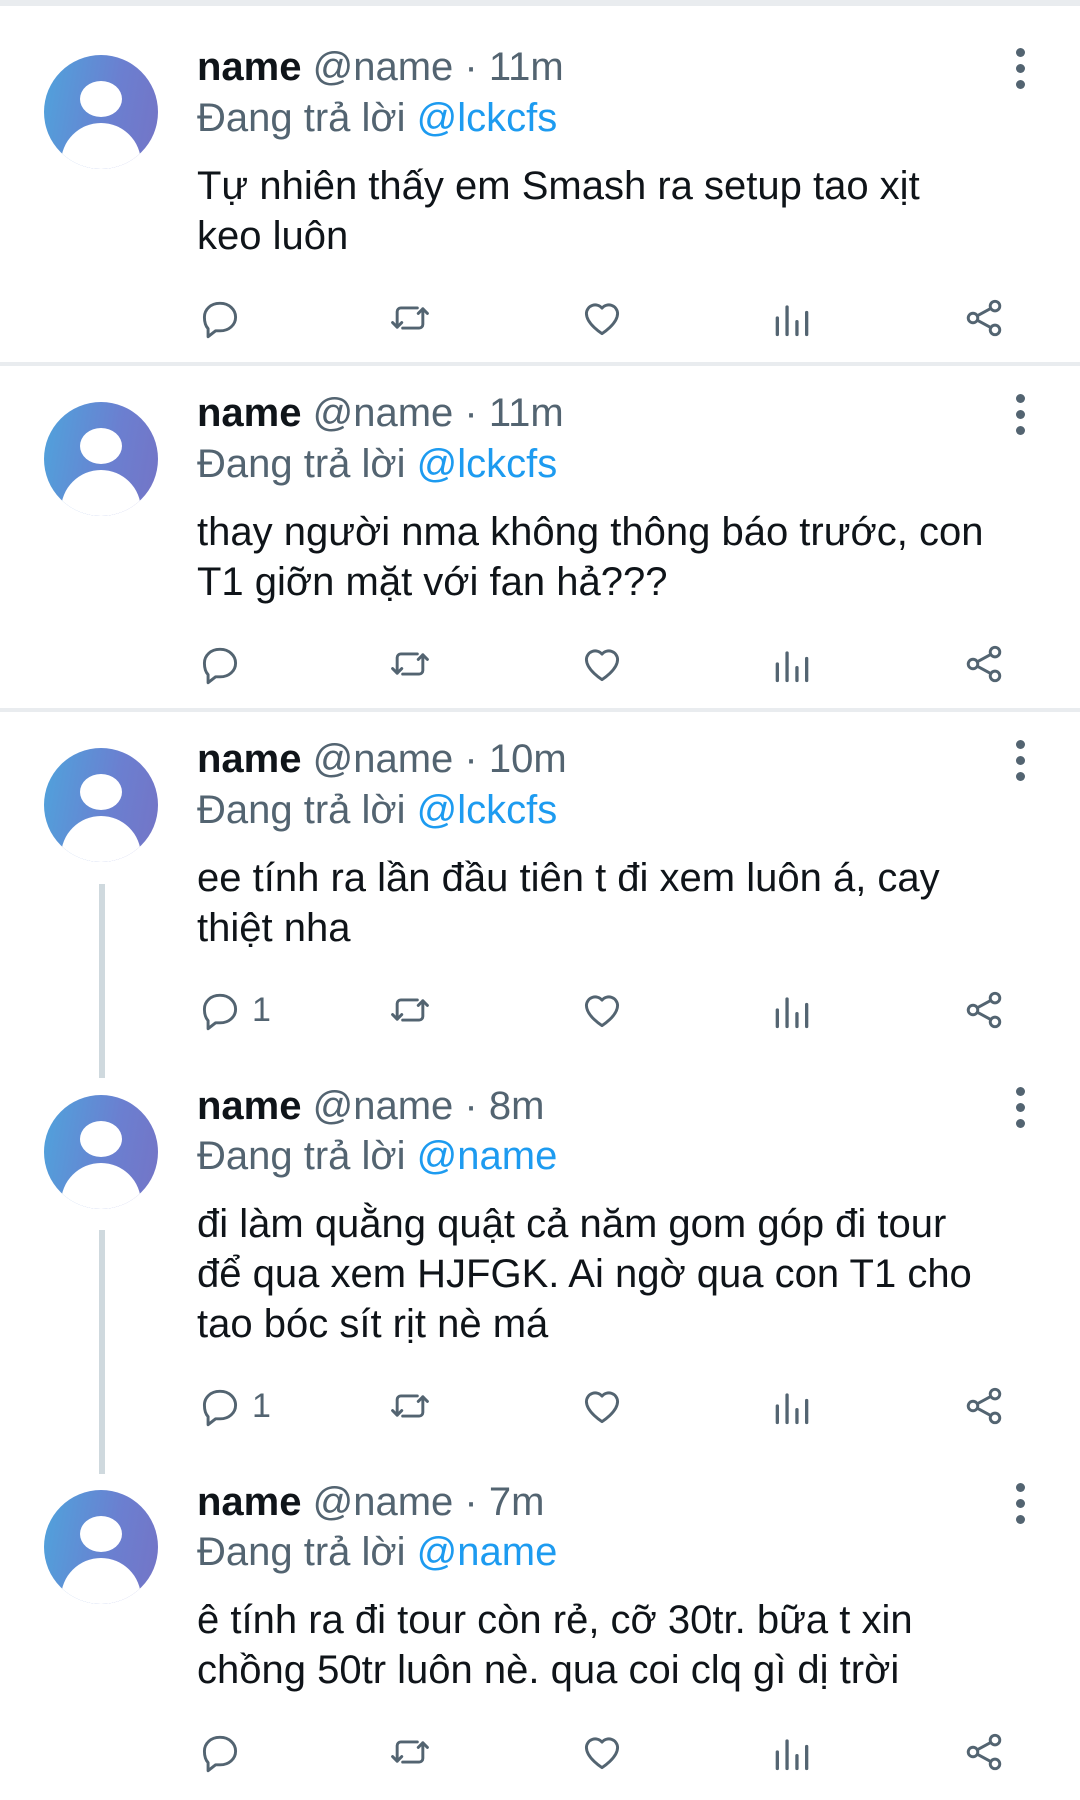 The height and width of the screenshot is (1800, 1080). I want to click on tweet-text-line: keo luôn, so click(273, 236).